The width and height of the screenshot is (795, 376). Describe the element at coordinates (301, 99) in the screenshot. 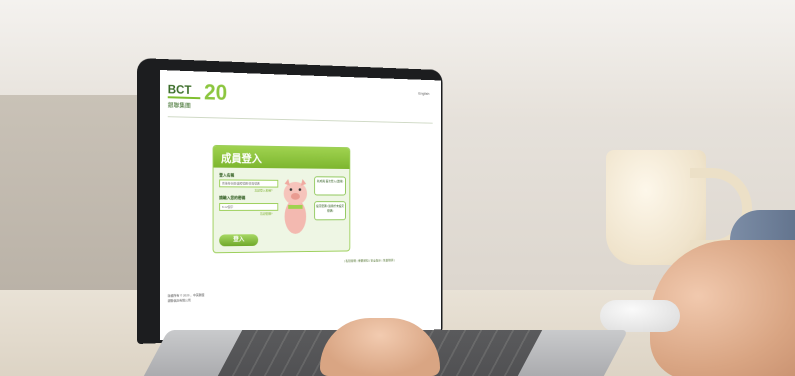

I see `site-header: BCT 銀聯集團 20` at that location.